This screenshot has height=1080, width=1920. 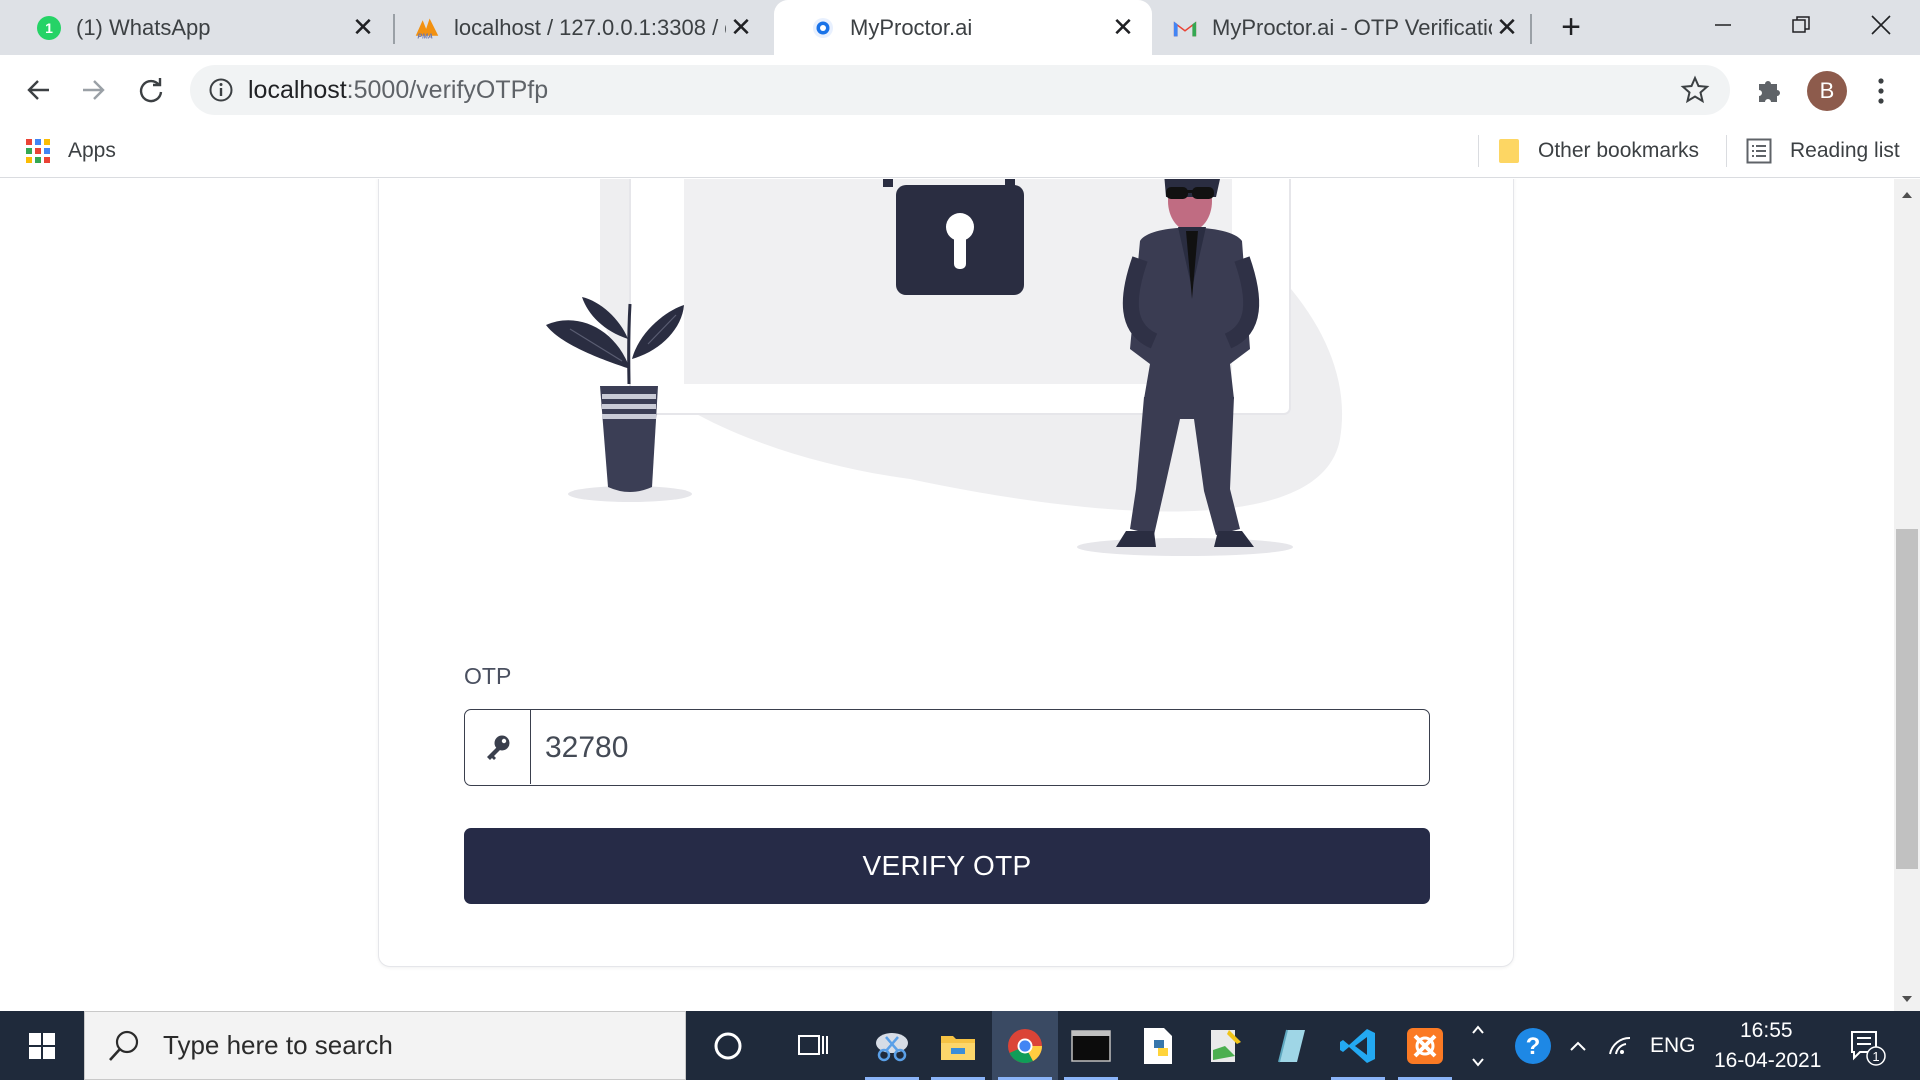 I want to click on bookmark-other-folder: Other bookmarks, so click(x=1598, y=151).